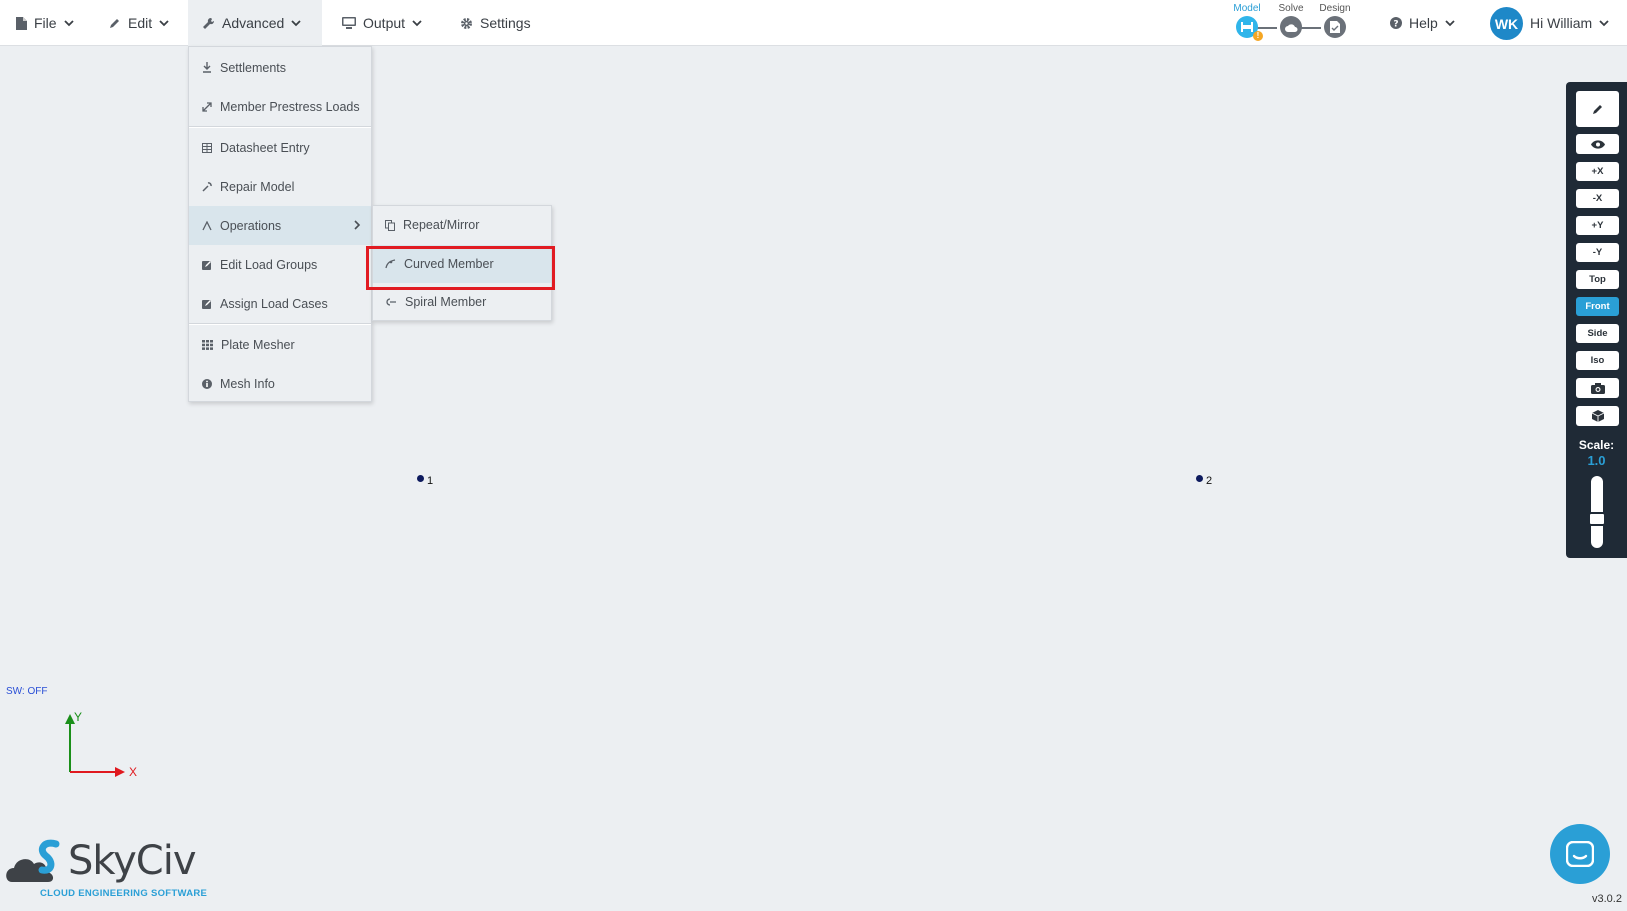  I want to click on cube-icon, so click(1597, 416).